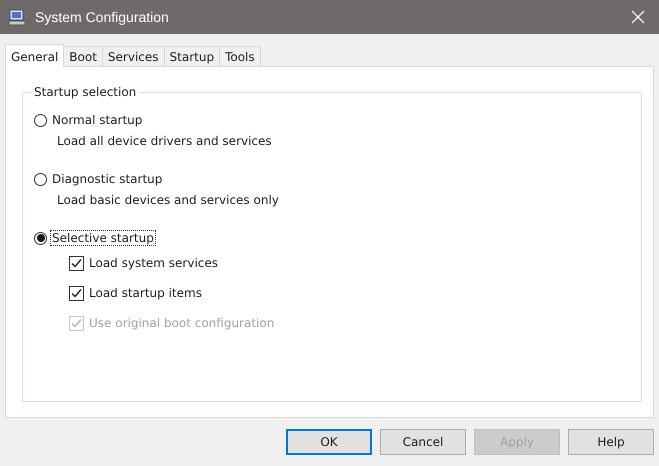  I want to click on checkbox-label: Use original boot configuration, so click(182, 323).